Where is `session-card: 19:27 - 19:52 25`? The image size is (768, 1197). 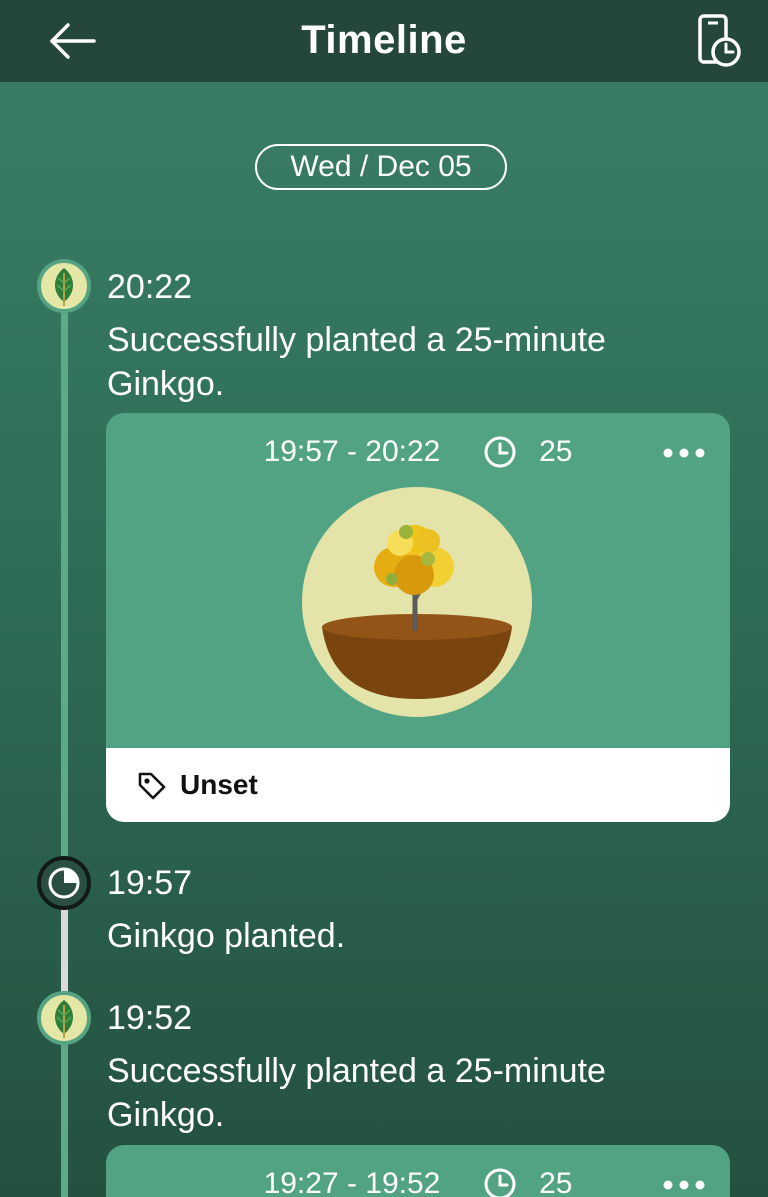 session-card: 19:27 - 19:52 25 is located at coordinates (418, 1171).